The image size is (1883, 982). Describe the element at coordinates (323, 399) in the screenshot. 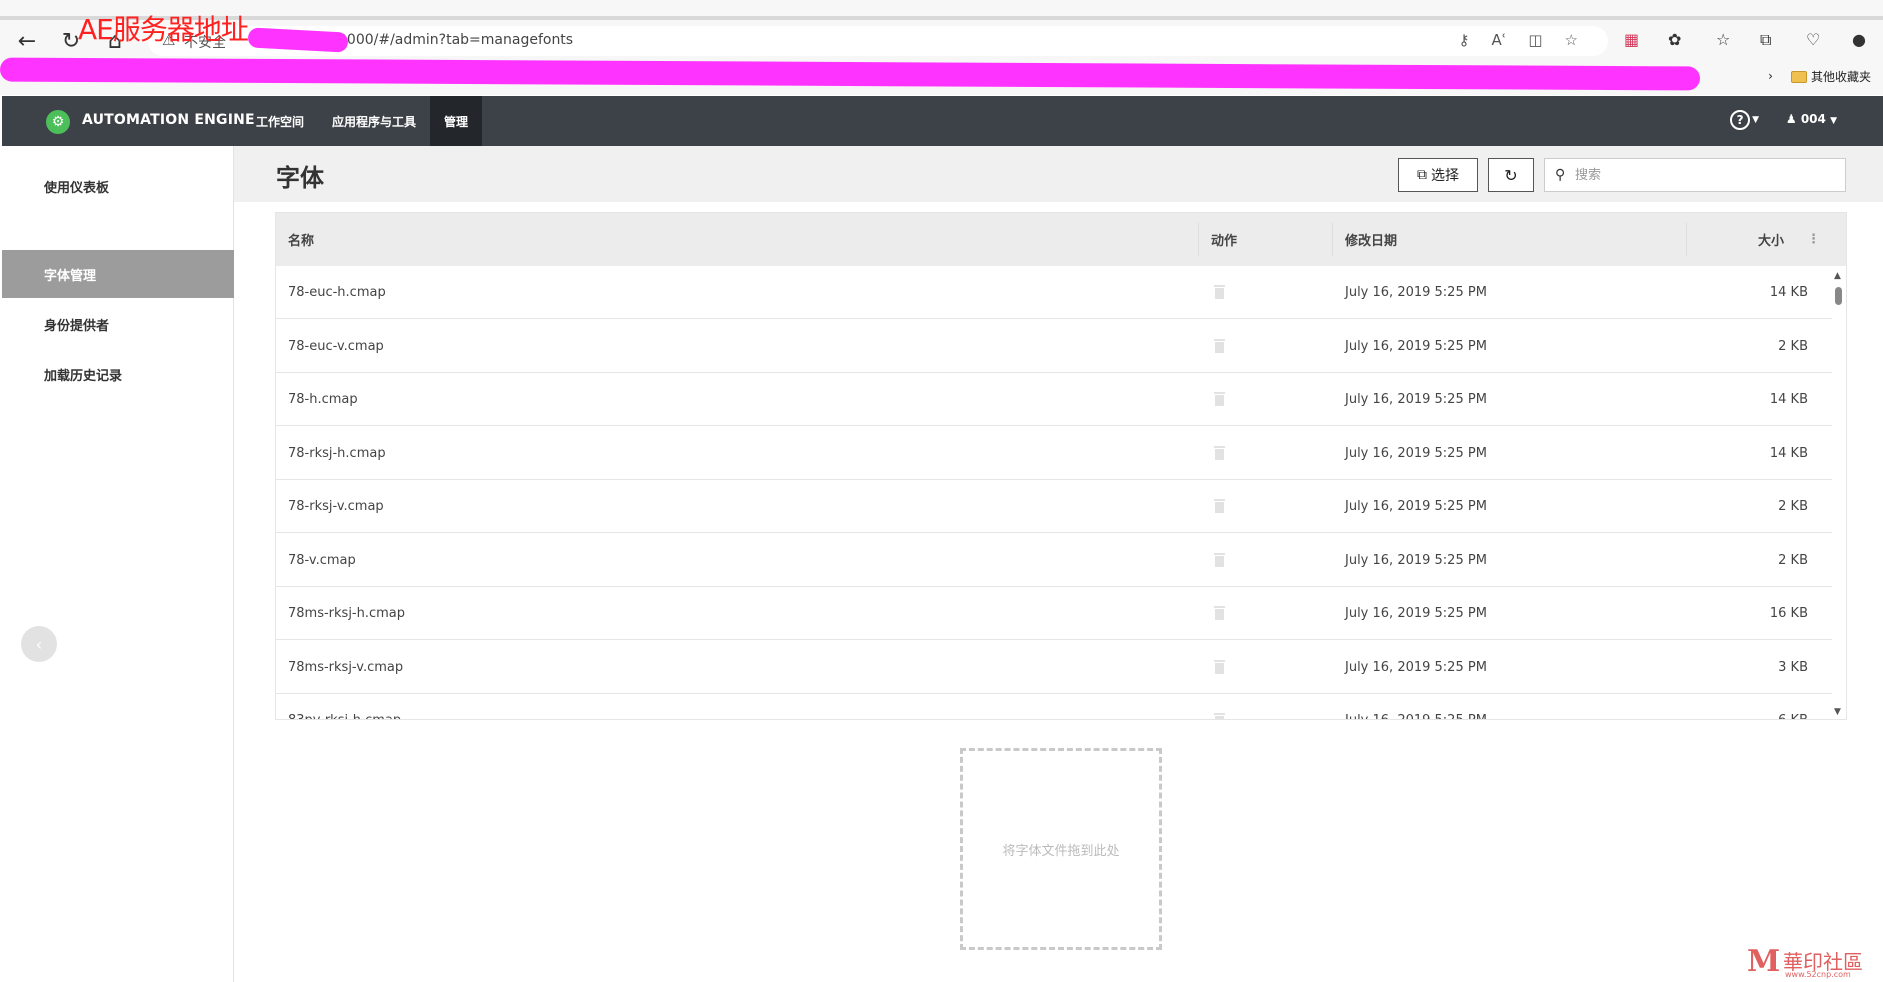

I see `font-name: 78-h.cmap` at that location.